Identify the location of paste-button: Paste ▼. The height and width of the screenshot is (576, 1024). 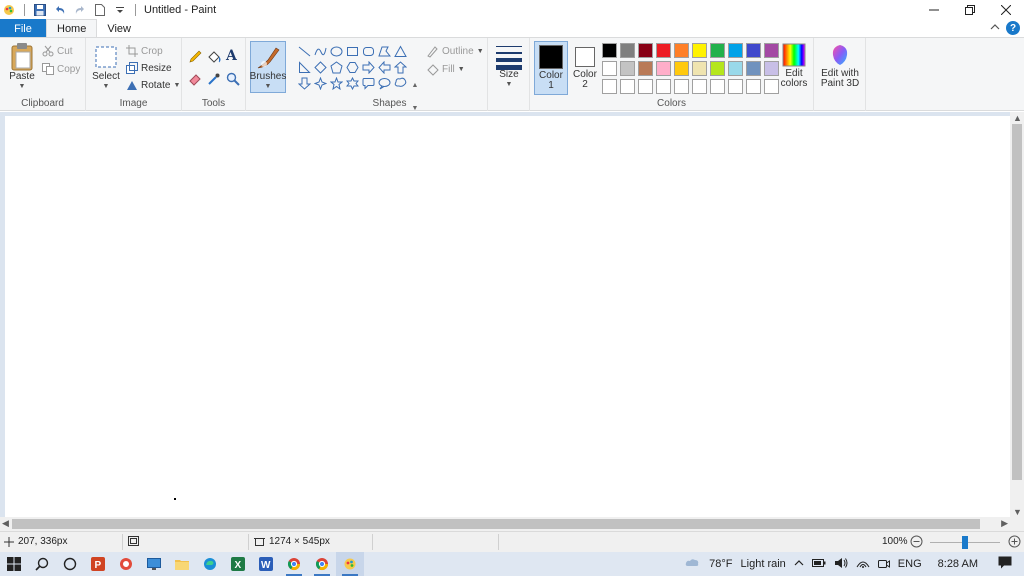
(22, 67).